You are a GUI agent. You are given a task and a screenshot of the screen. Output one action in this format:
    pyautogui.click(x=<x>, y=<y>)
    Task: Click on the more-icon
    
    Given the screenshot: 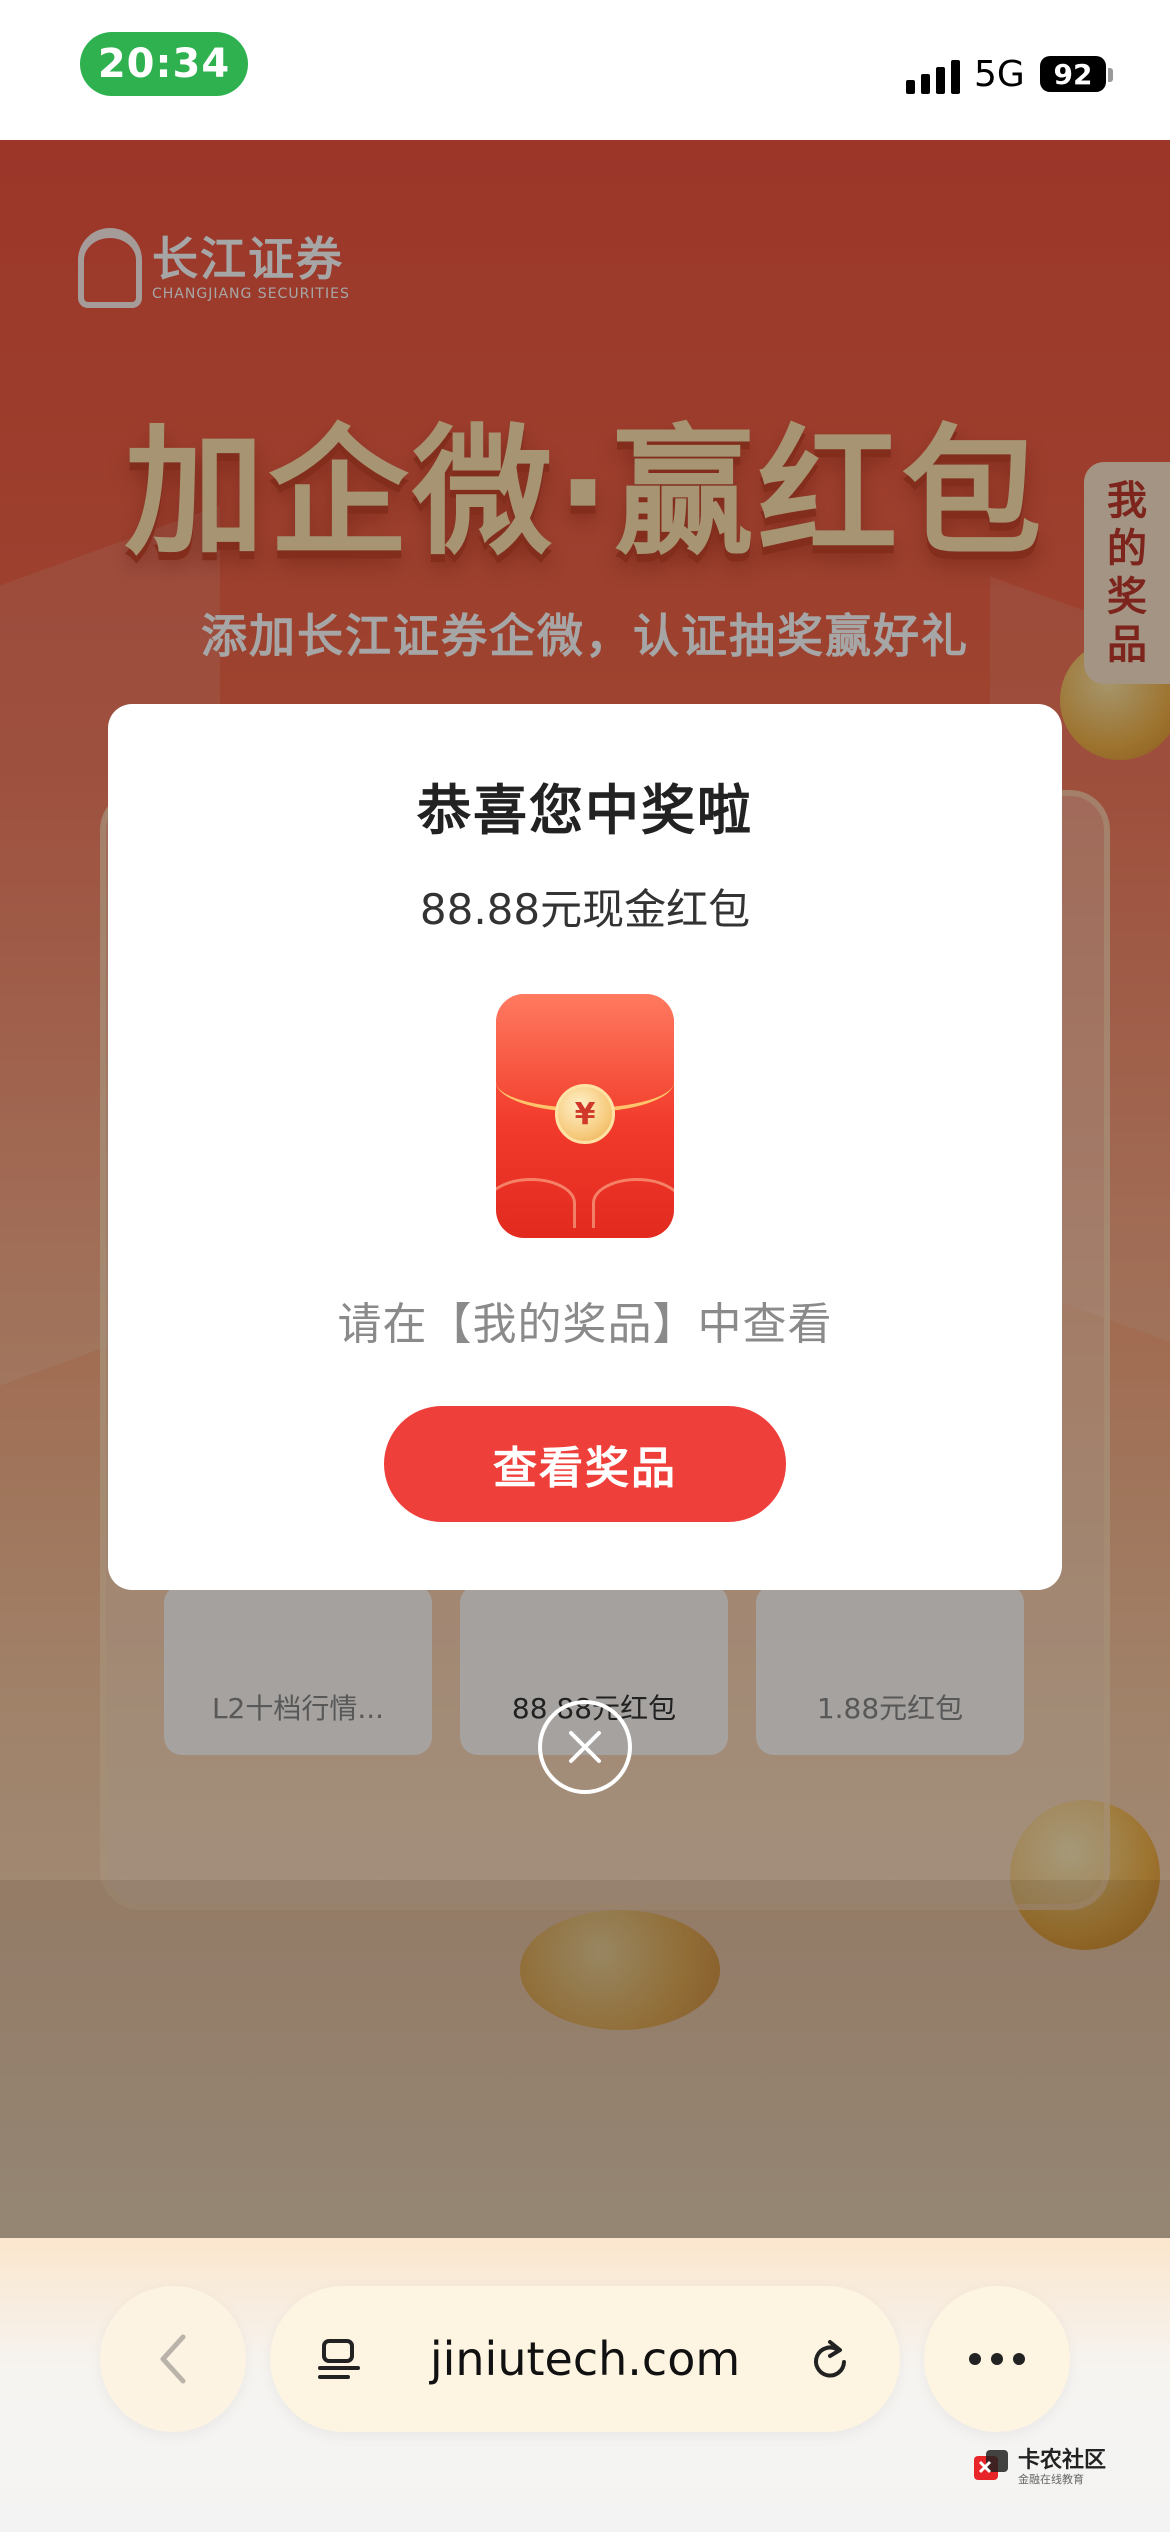 What is the action you would take?
    pyautogui.click(x=997, y=2359)
    